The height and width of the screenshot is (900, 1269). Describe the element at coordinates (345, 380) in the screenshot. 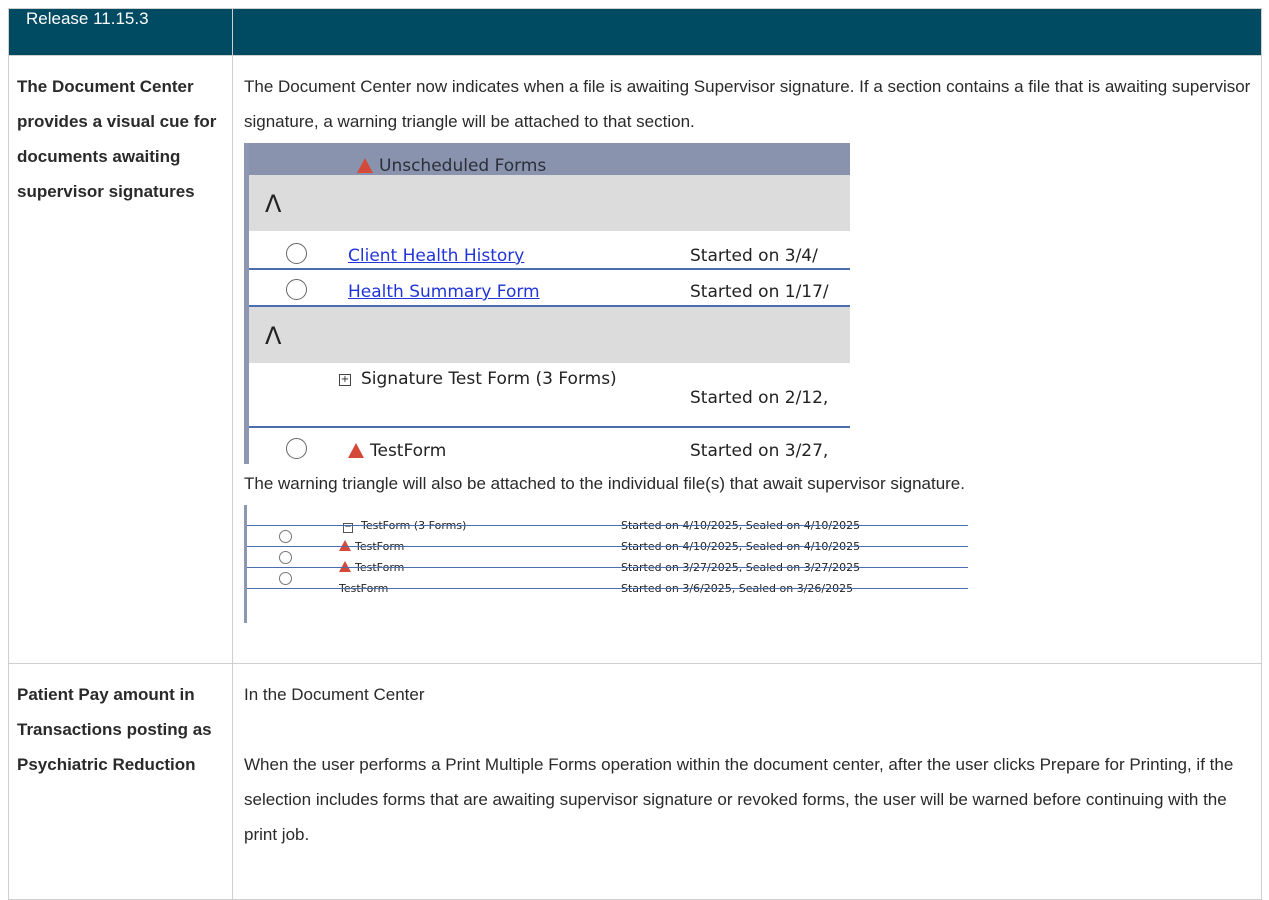

I see `expand-plus-icon: +` at that location.